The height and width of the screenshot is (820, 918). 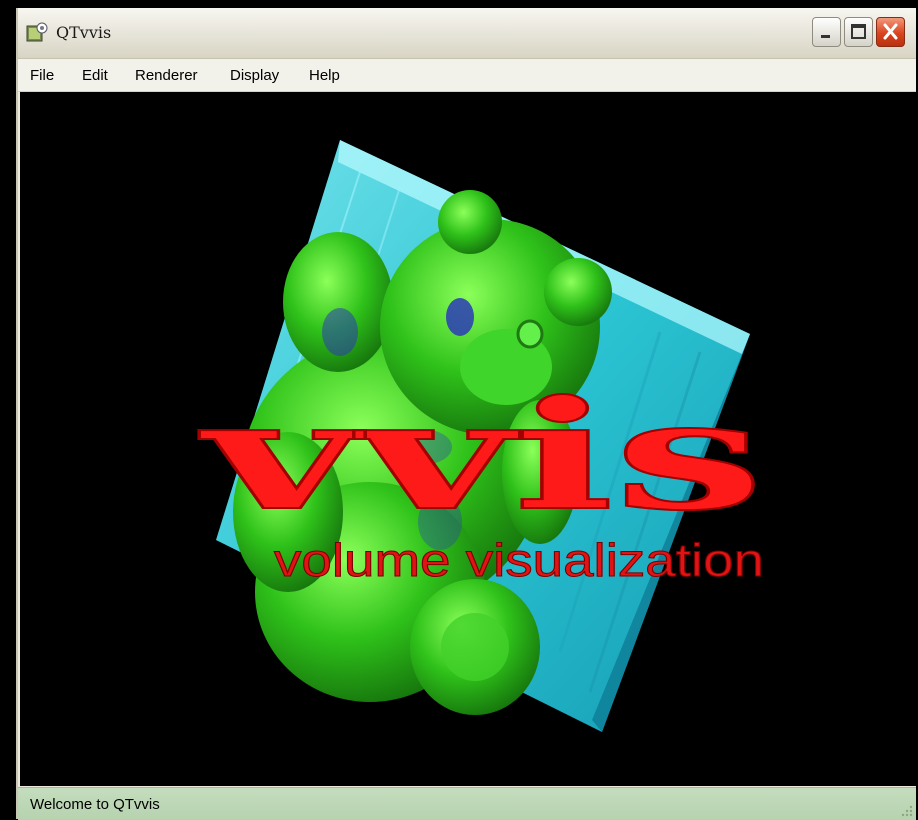 I want to click on logo-text: vvis, so click(x=481, y=456).